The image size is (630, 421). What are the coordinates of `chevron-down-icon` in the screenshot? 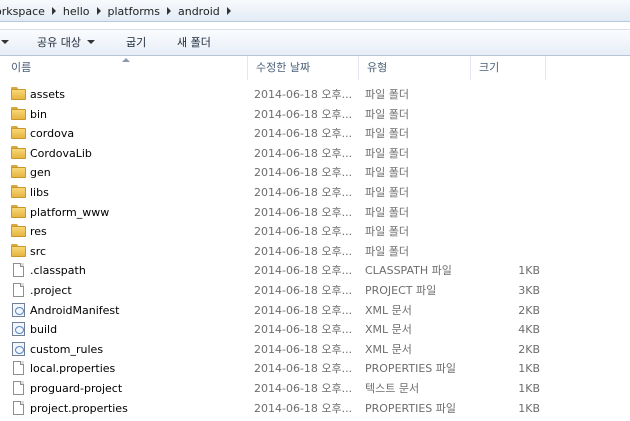 It's located at (90, 42).